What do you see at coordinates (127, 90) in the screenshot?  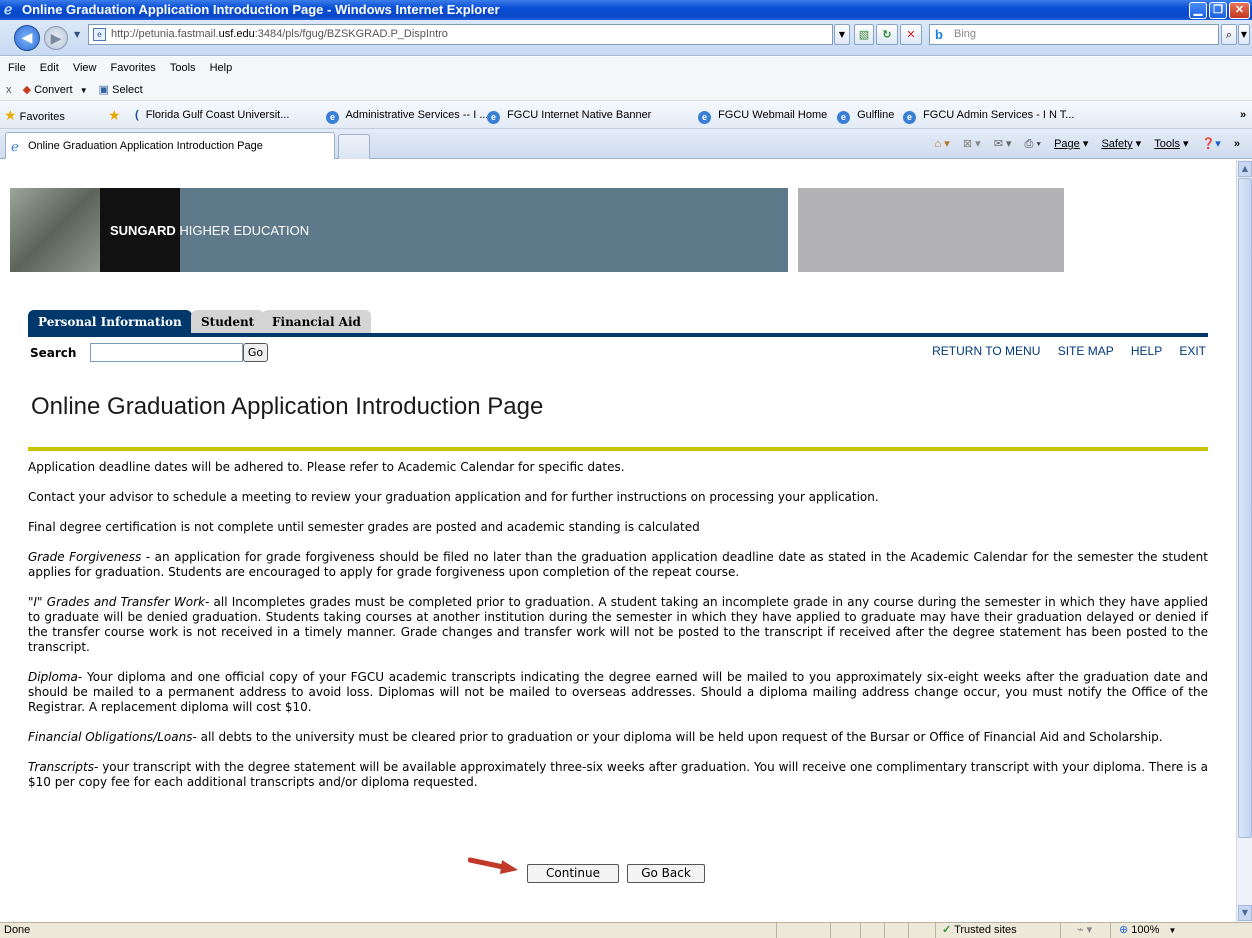 I see `select-button: Select` at bounding box center [127, 90].